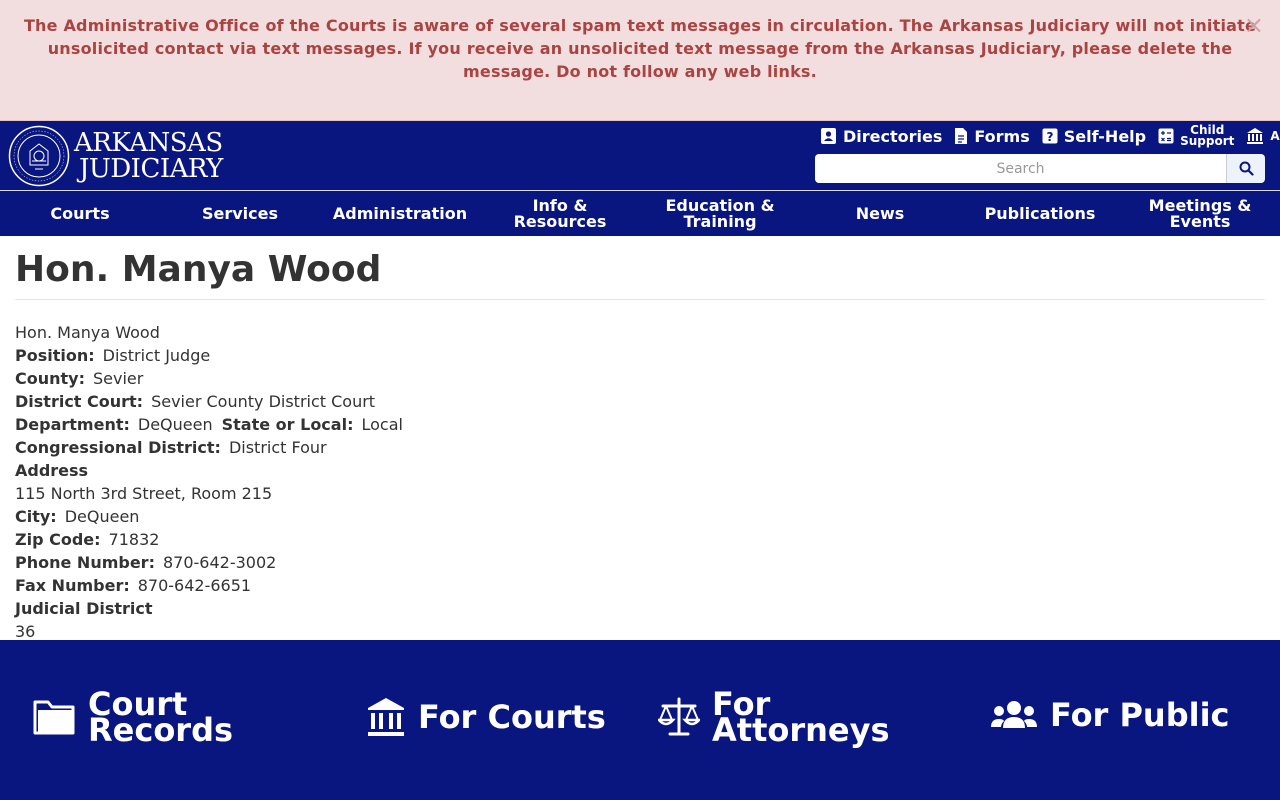 The height and width of the screenshot is (800, 1280). What do you see at coordinates (85, 562) in the screenshot?
I see `phone-label: Phone Number:` at bounding box center [85, 562].